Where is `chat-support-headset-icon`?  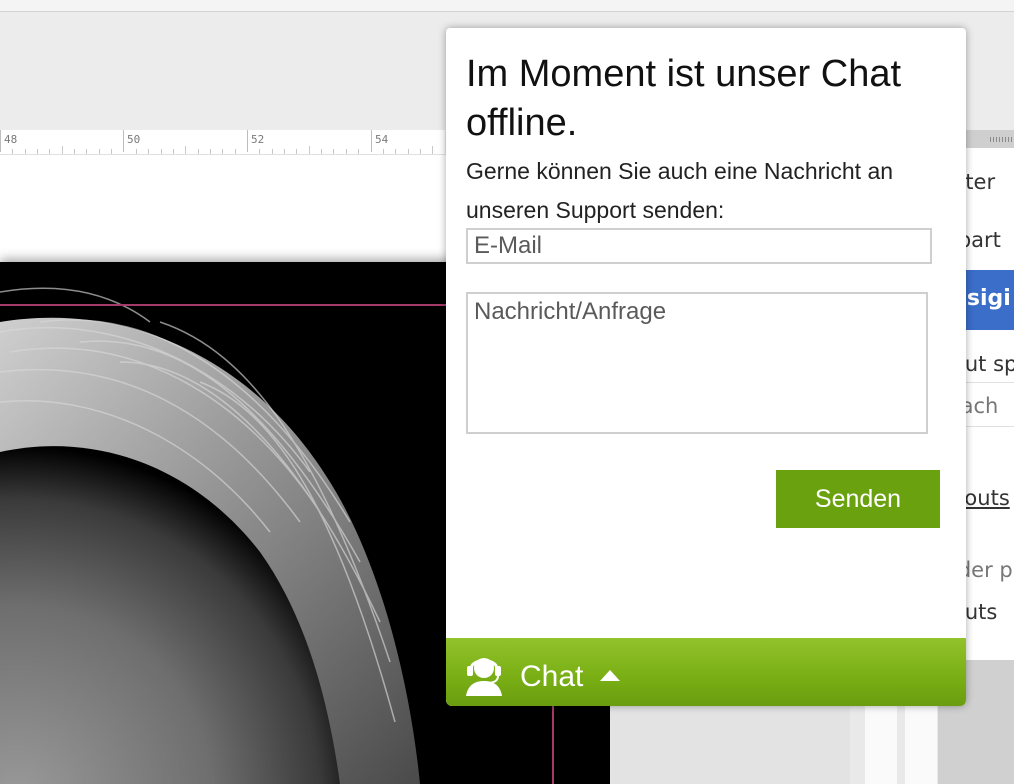 chat-support-headset-icon is located at coordinates (484, 677).